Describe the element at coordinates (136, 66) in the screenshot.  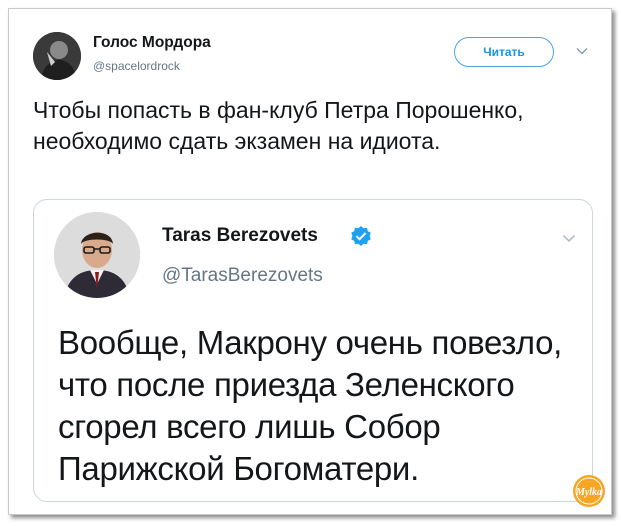
I see `author-handle: @spacelordrock` at that location.